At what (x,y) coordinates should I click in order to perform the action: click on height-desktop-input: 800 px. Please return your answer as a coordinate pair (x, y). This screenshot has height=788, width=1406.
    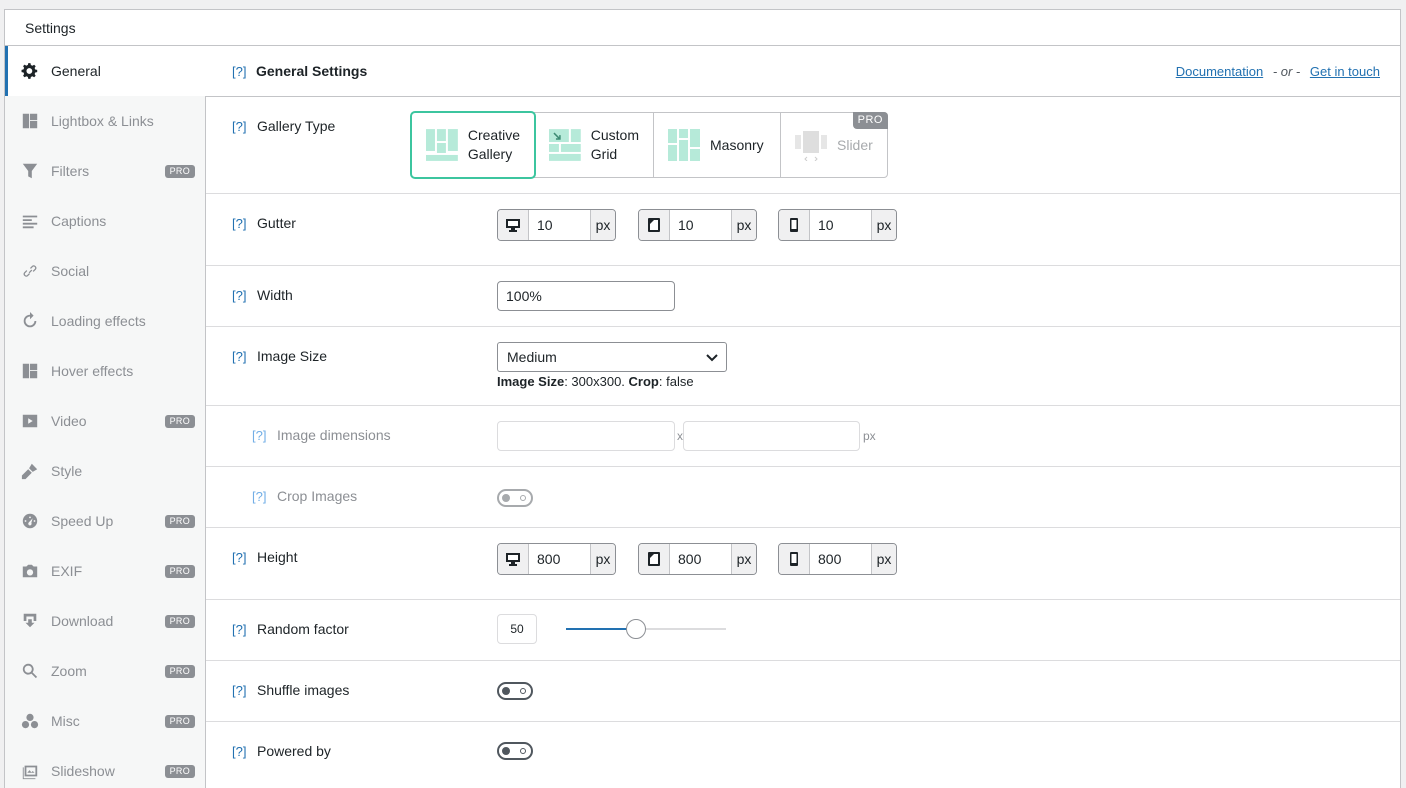
    Looking at the image, I should click on (556, 559).